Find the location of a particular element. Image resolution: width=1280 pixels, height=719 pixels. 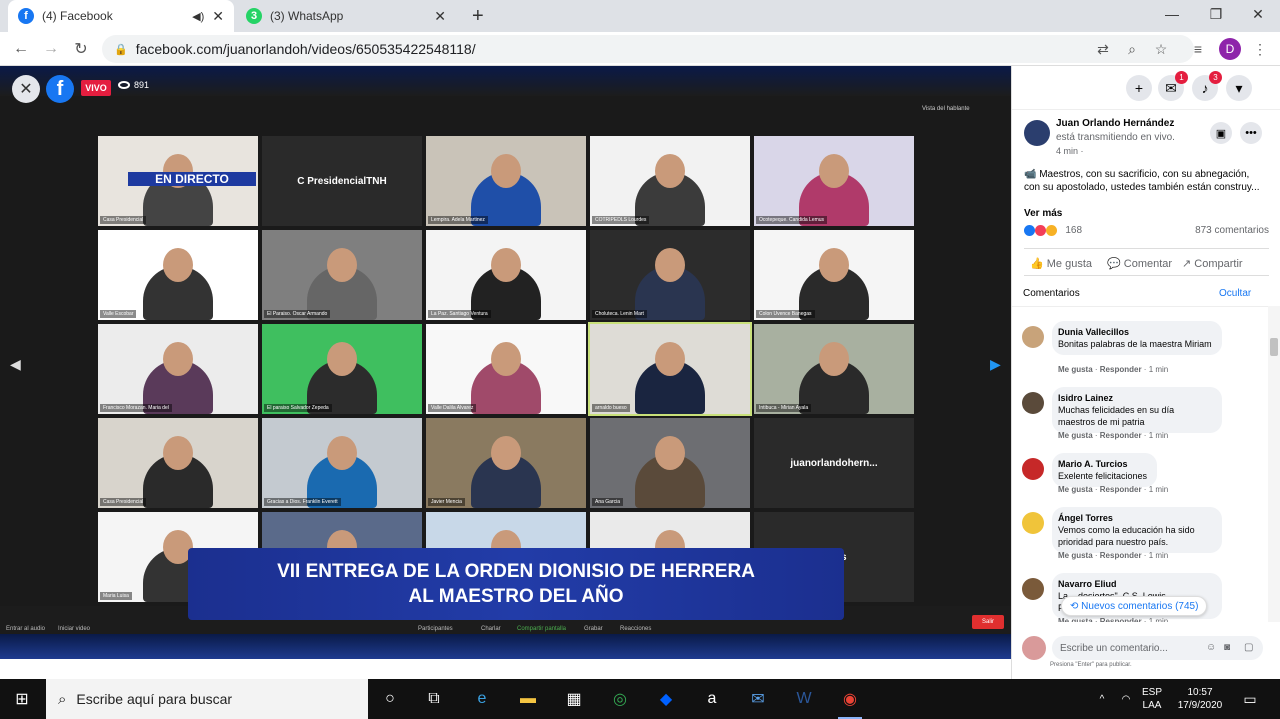

share-button: ↗ Compartir is located at coordinates (1212, 263).